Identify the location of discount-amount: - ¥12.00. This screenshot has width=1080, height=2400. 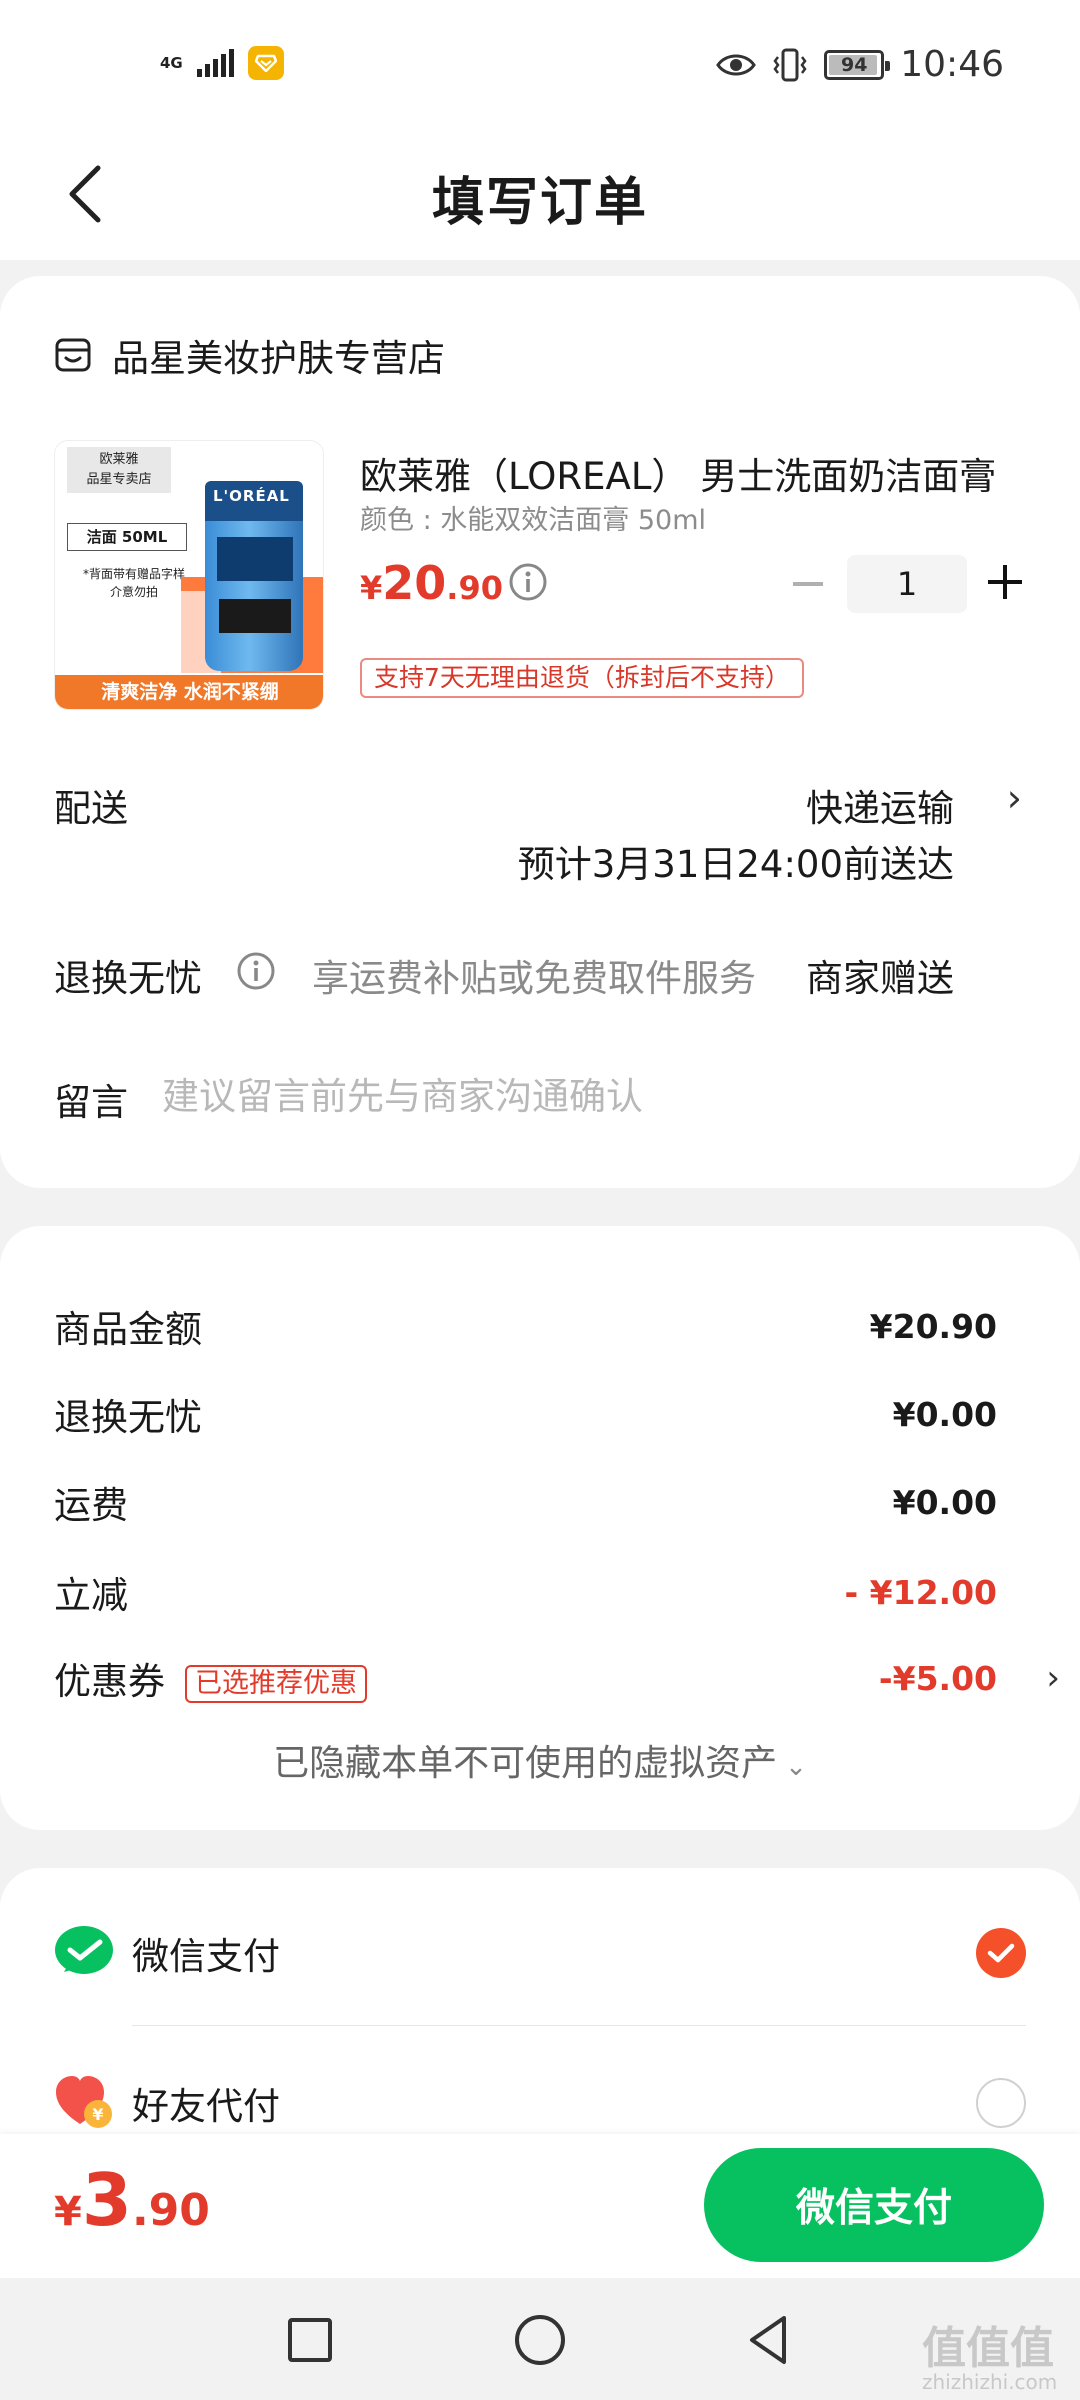
(920, 1592).